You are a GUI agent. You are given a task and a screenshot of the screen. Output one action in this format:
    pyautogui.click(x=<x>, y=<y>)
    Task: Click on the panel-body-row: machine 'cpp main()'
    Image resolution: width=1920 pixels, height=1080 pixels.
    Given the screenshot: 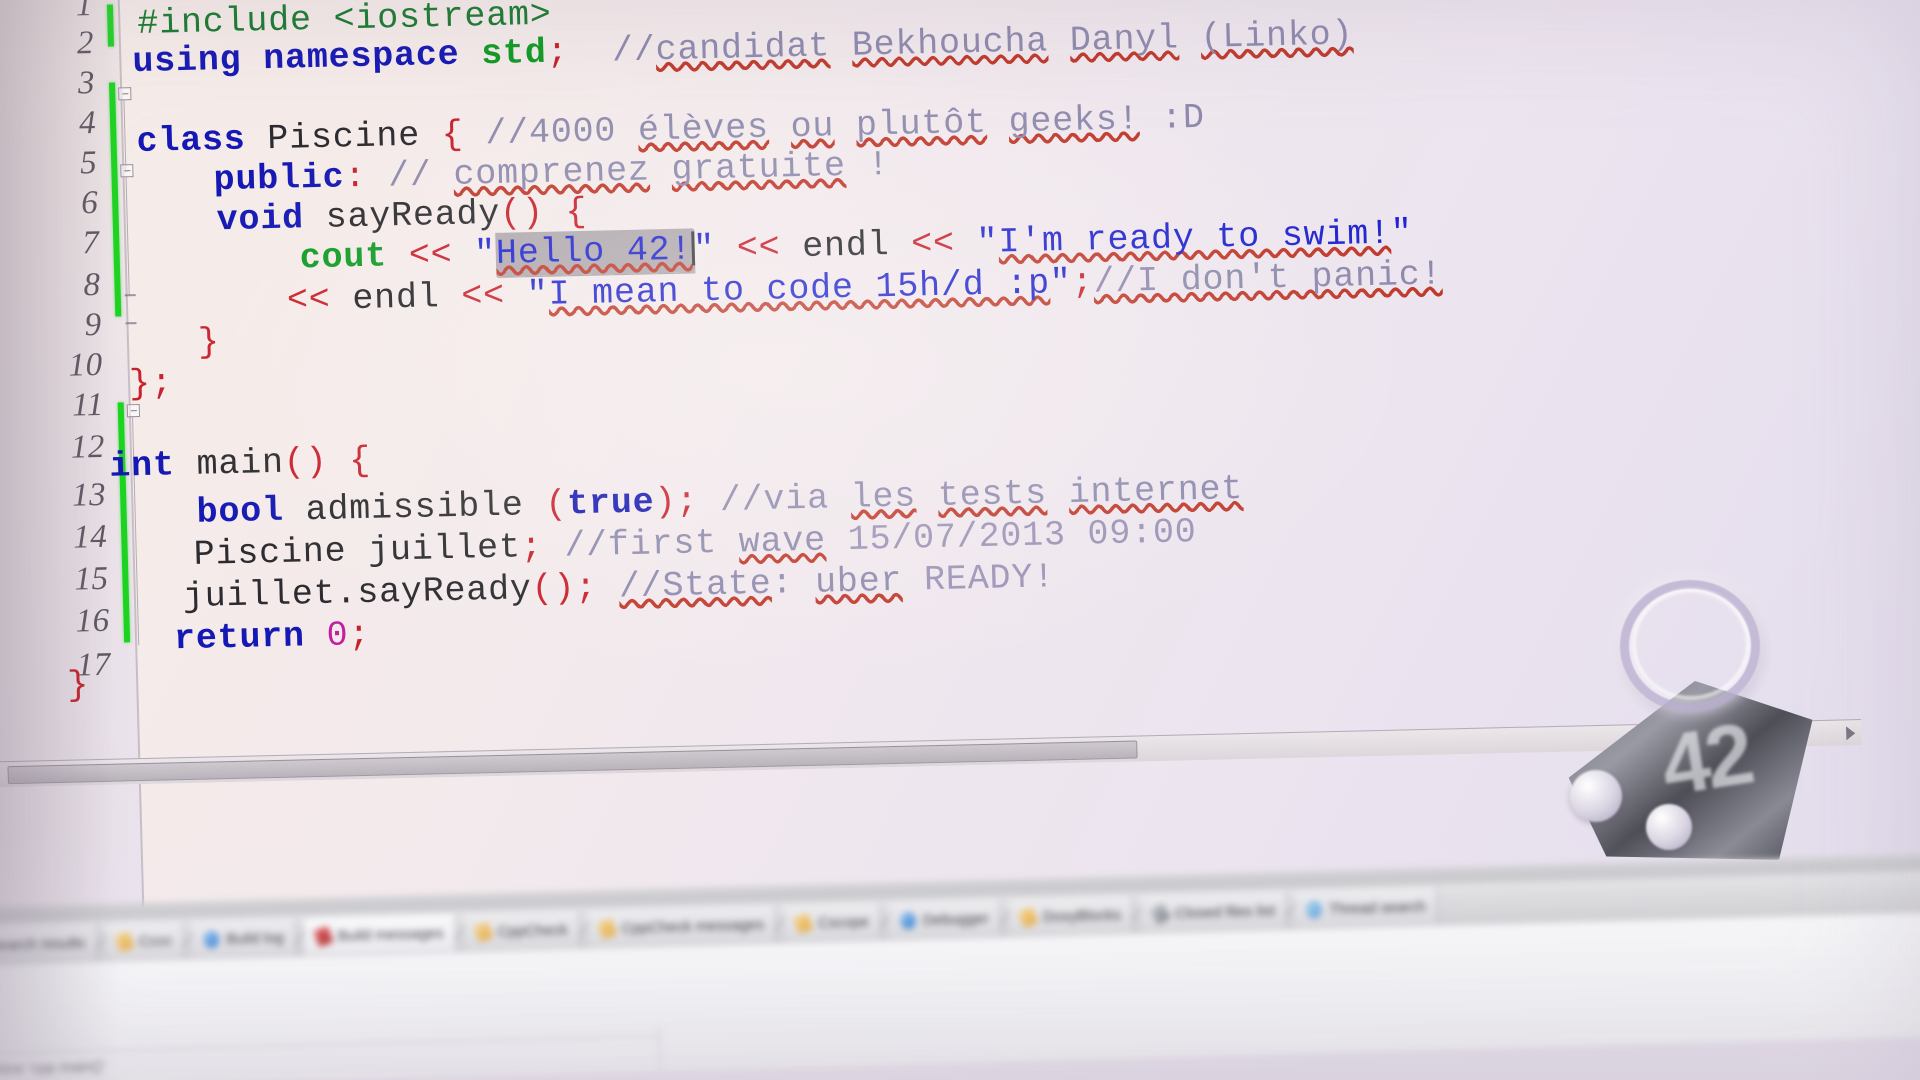 What is the action you would take?
    pyautogui.click(x=53, y=1068)
    